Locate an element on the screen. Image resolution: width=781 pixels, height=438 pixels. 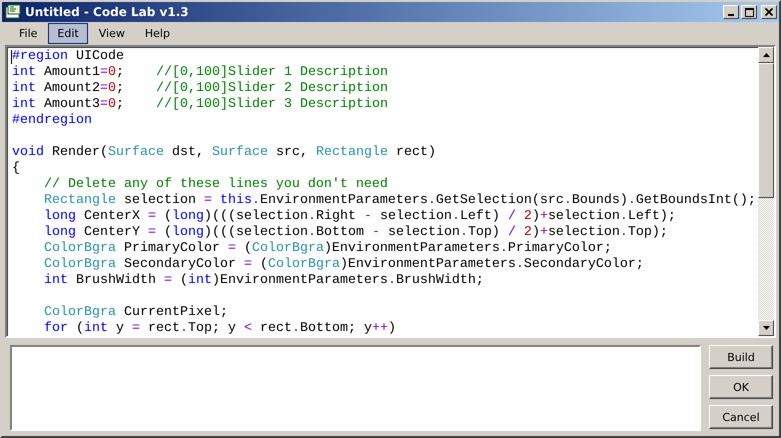
menu-item: Edit is located at coordinates (68, 33).